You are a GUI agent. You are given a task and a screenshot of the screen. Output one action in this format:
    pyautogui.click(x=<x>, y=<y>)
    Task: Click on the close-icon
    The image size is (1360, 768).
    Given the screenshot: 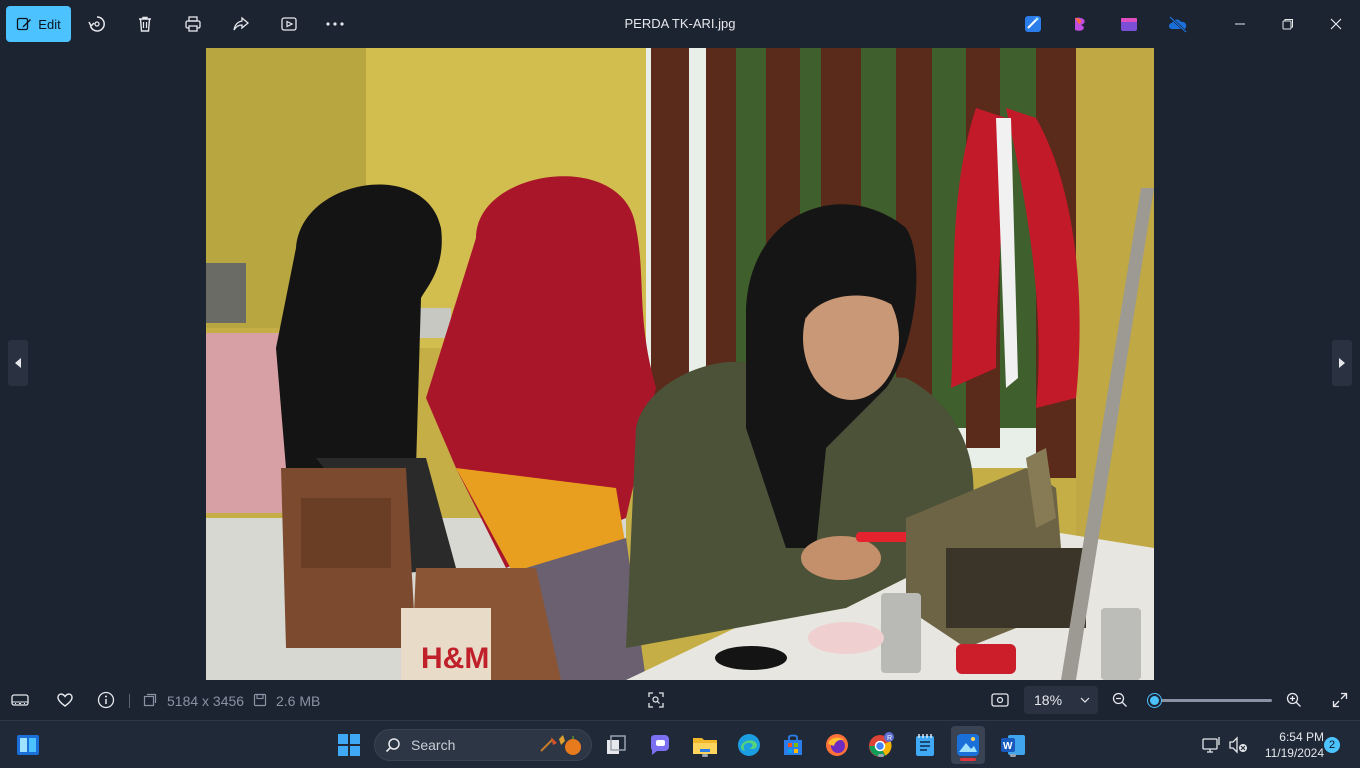 What is the action you would take?
    pyautogui.click(x=1336, y=24)
    